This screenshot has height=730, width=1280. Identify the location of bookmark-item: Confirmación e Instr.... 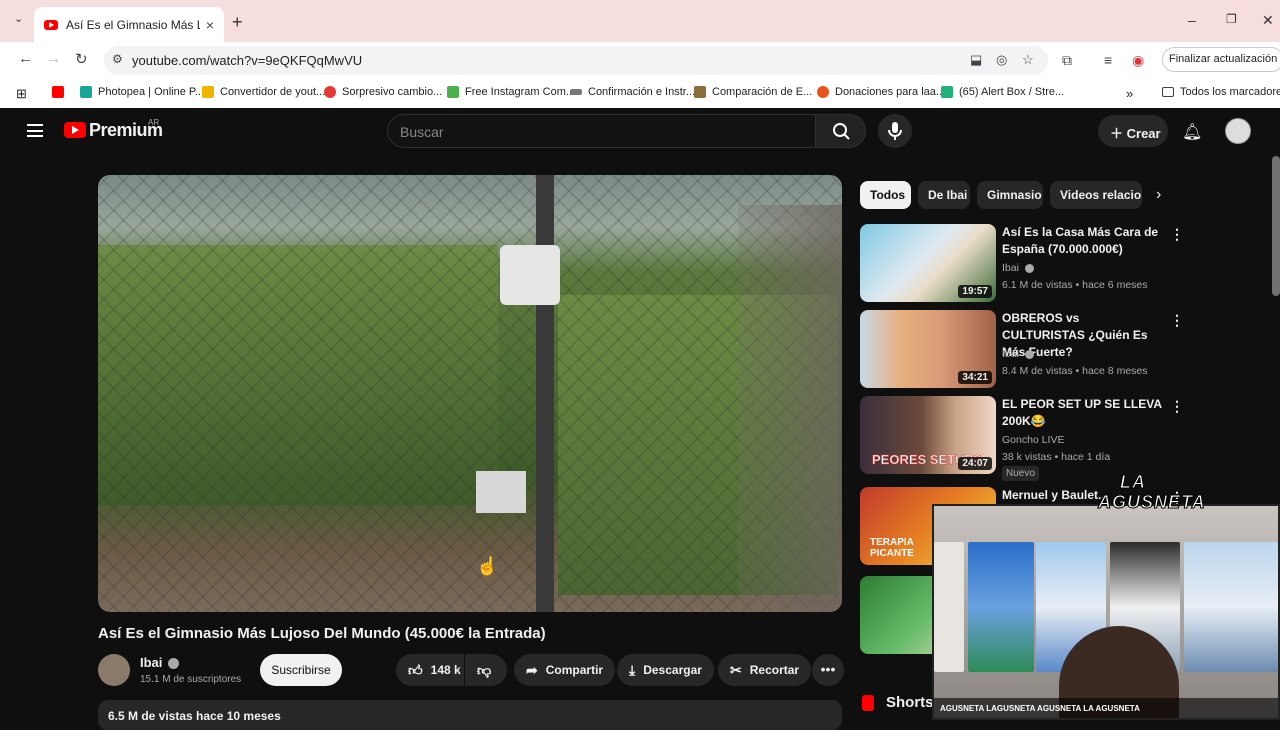
(632, 92).